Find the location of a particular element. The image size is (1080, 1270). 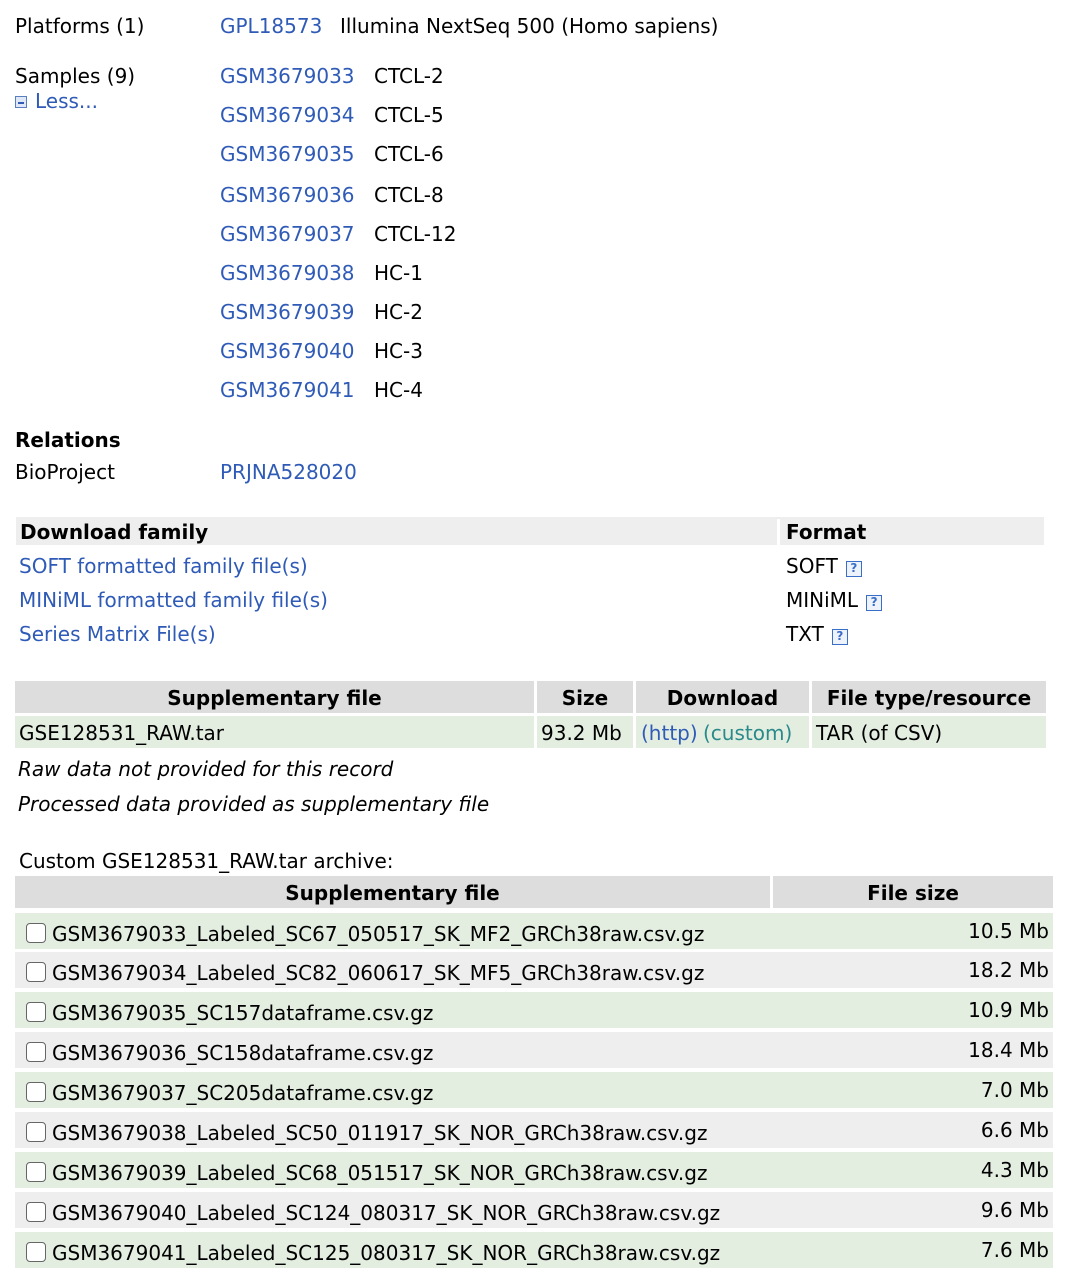

sample-title: HC-2 is located at coordinates (398, 312).